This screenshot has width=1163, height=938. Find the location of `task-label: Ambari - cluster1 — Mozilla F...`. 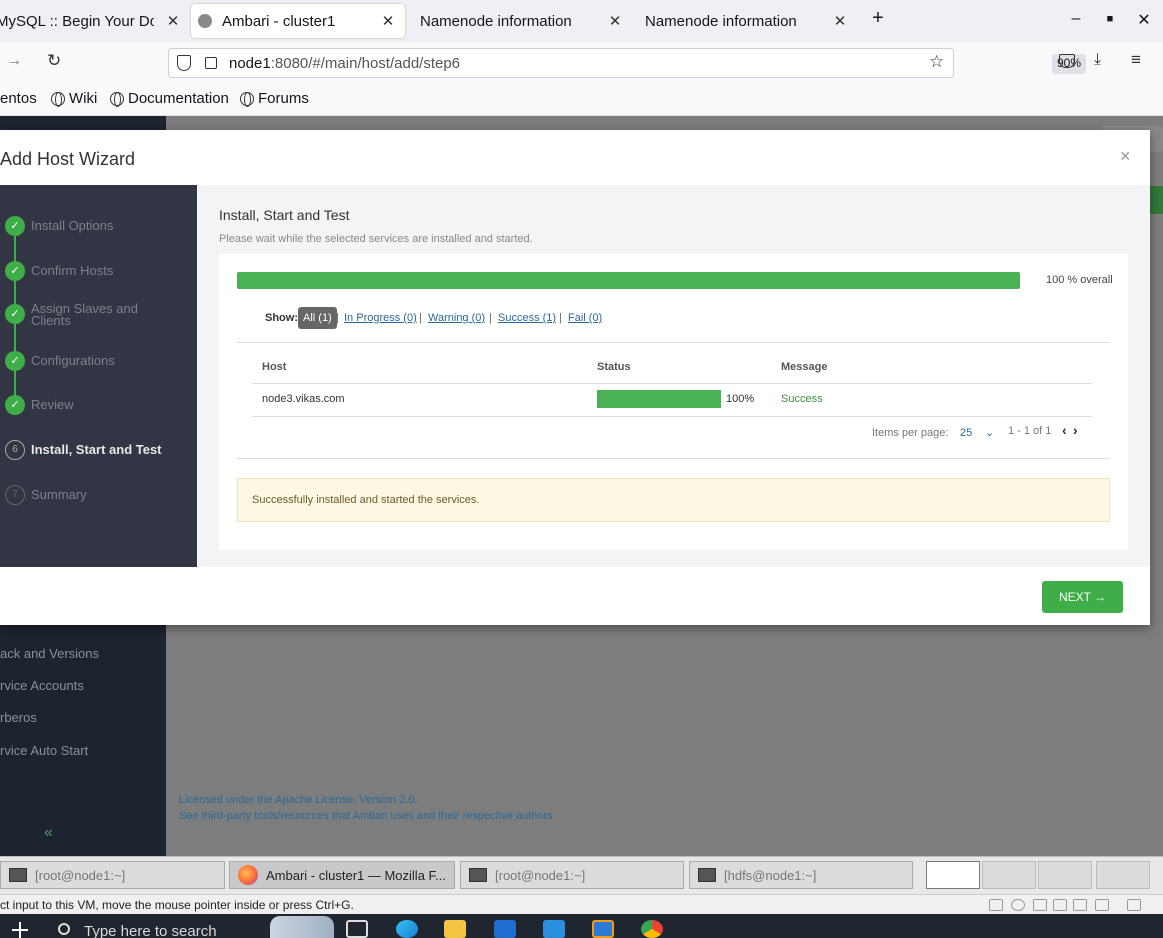

task-label: Ambari - cluster1 — Mozilla F... is located at coordinates (356, 875).